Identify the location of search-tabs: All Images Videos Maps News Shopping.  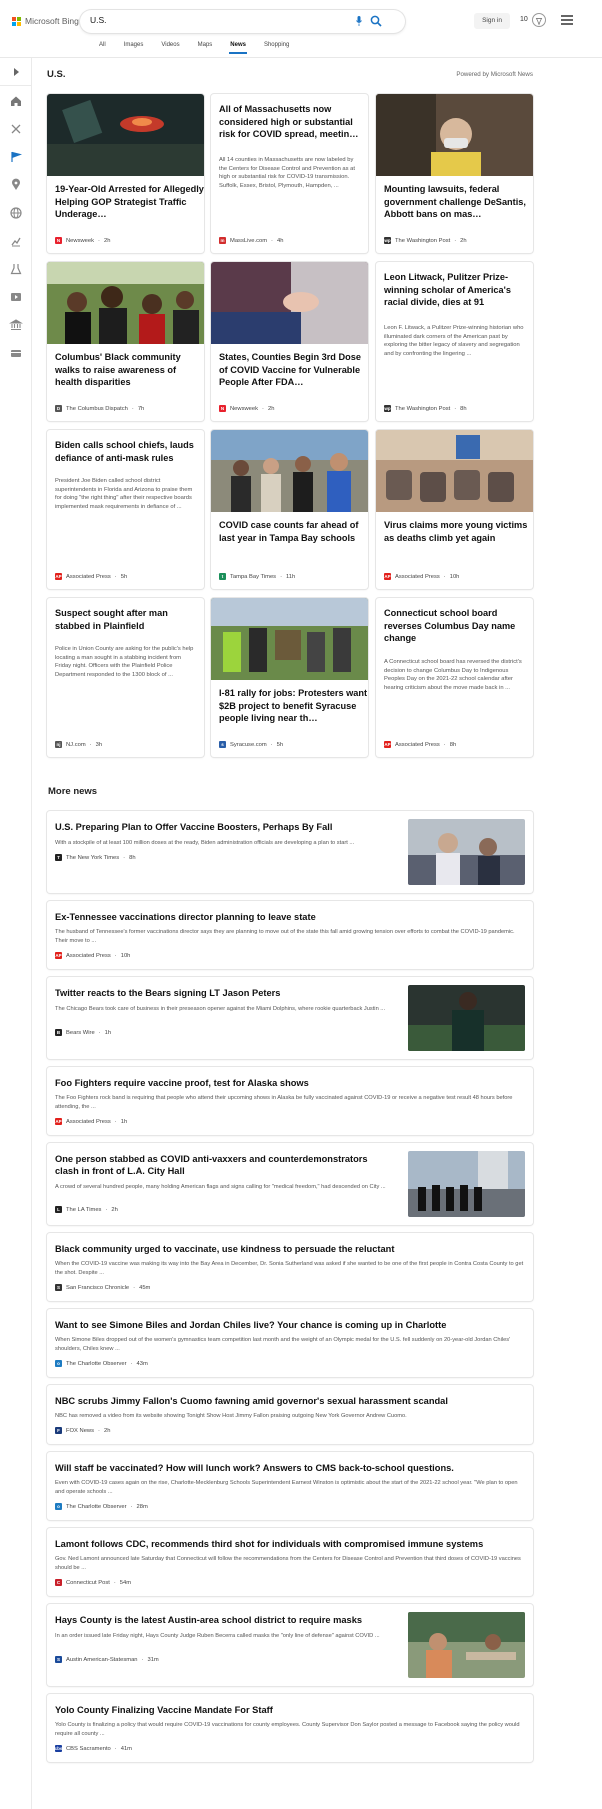
(194, 48).